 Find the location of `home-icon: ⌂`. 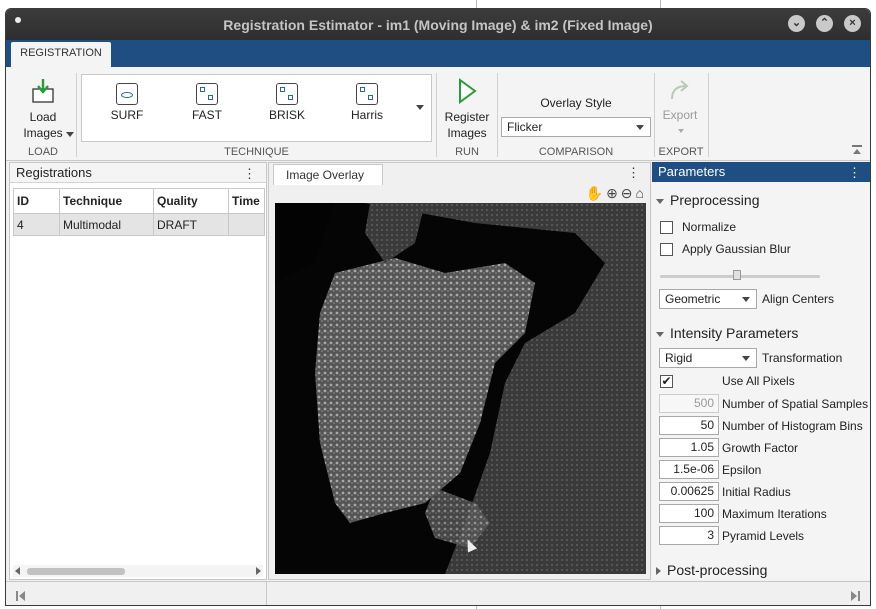

home-icon: ⌂ is located at coordinates (641, 193).